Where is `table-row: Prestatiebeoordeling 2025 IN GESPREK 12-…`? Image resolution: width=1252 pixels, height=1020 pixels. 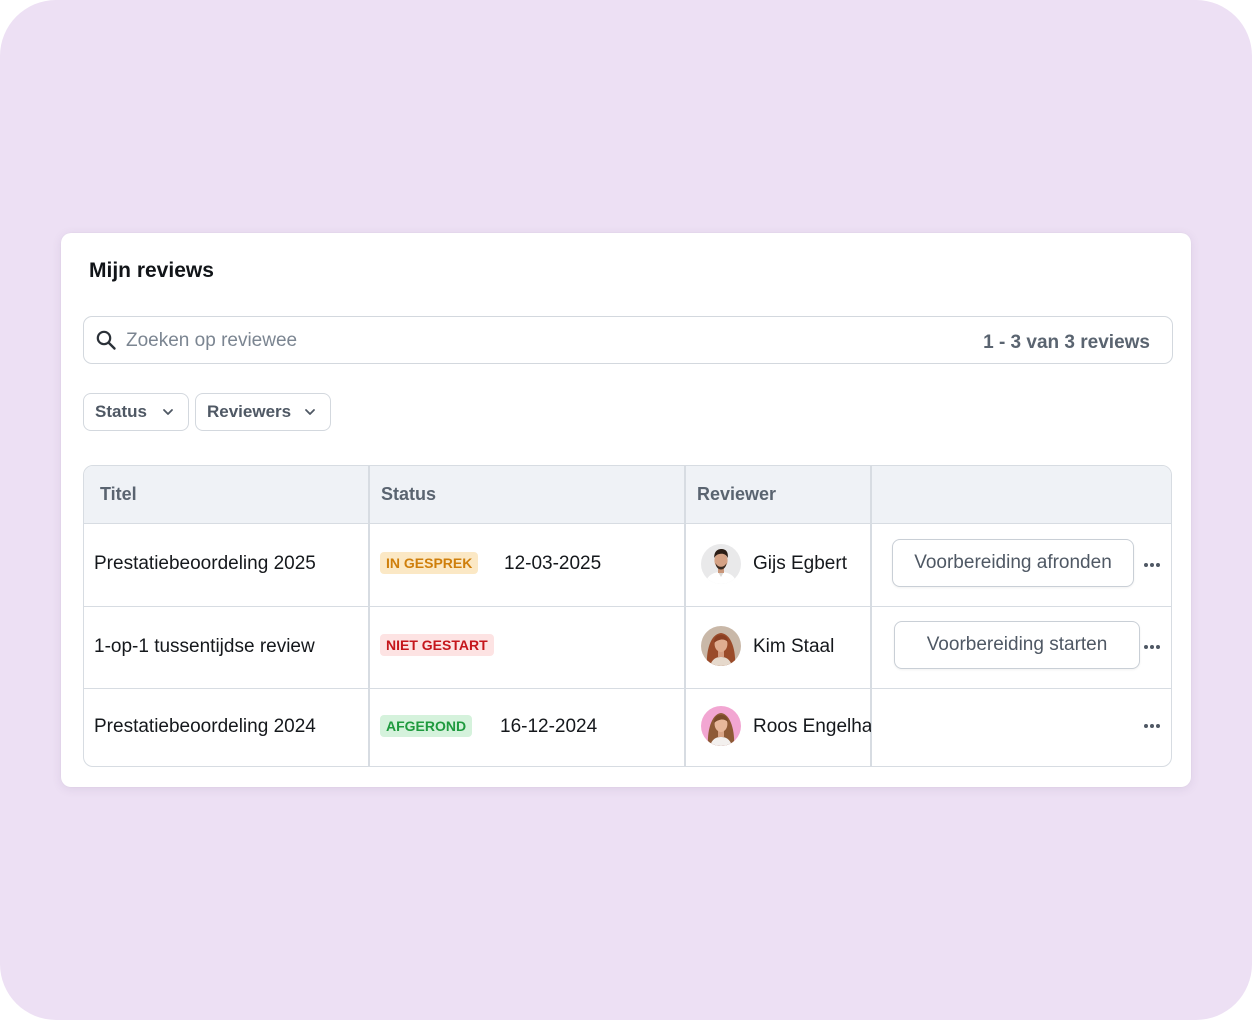
table-row: Prestatiebeoordeling 2025 IN GESPREK 12-… is located at coordinates (627, 565).